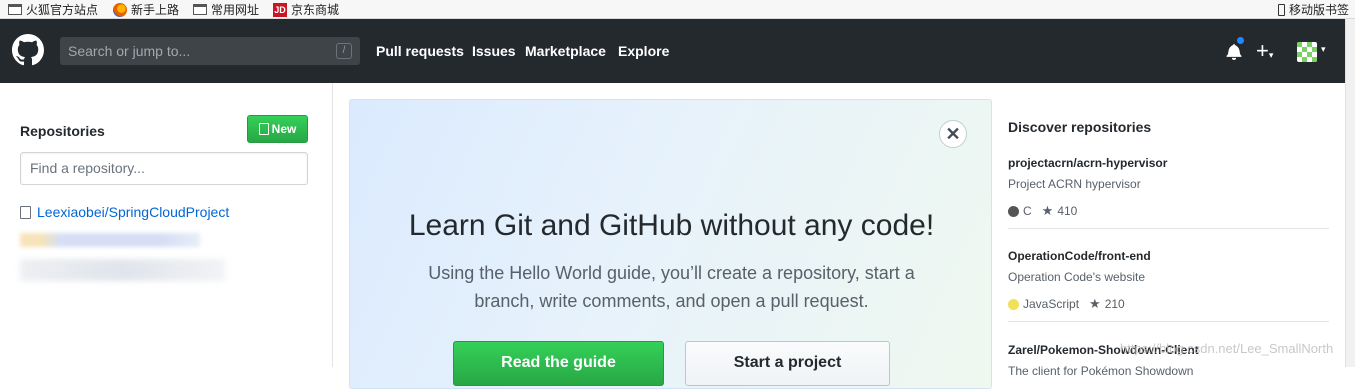  I want to click on discover-repo-meta: JavaScript ★ 210, so click(1168, 304).